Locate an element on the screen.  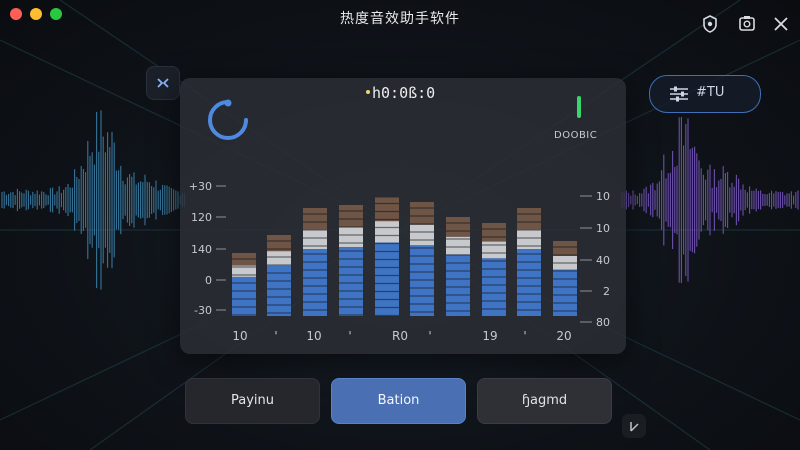
left-axis-label: 140 is located at coordinates (201, 249).